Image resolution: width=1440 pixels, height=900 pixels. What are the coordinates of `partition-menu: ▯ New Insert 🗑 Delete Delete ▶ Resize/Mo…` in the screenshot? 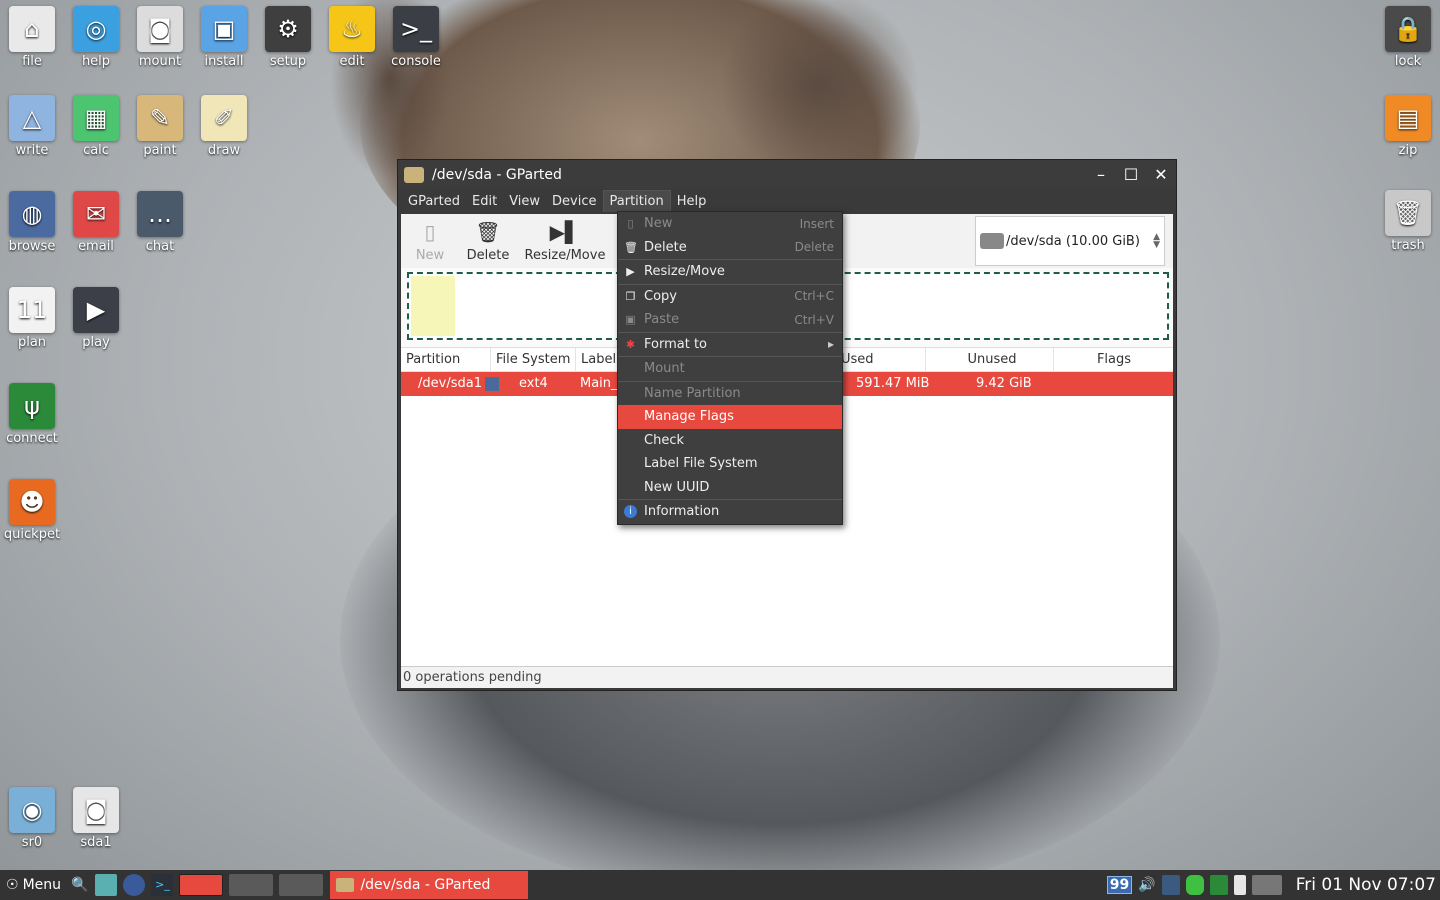 It's located at (730, 368).